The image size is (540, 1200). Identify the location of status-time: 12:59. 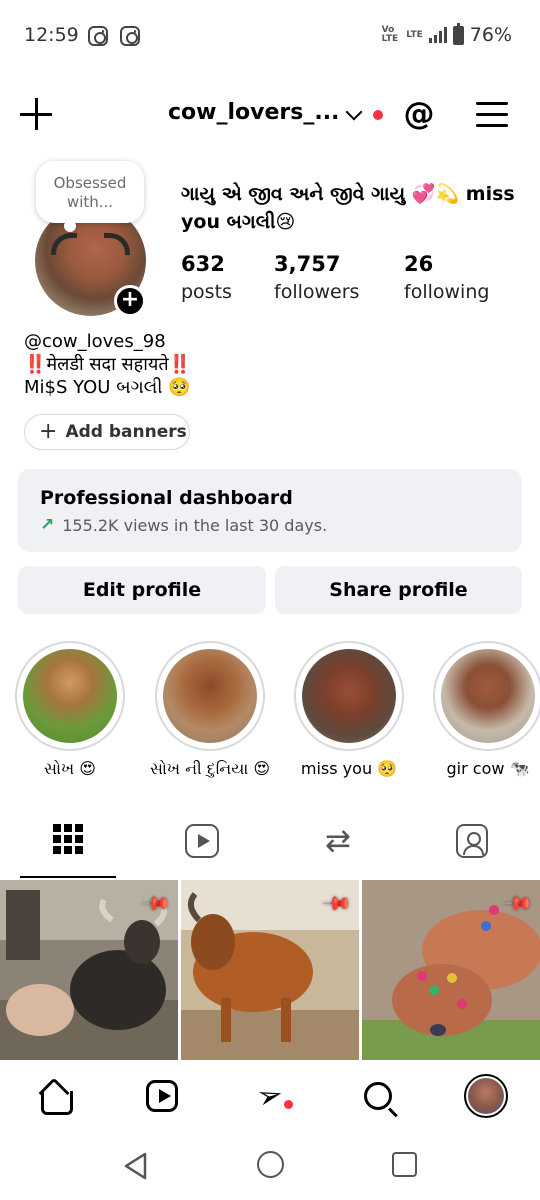
(51, 35).